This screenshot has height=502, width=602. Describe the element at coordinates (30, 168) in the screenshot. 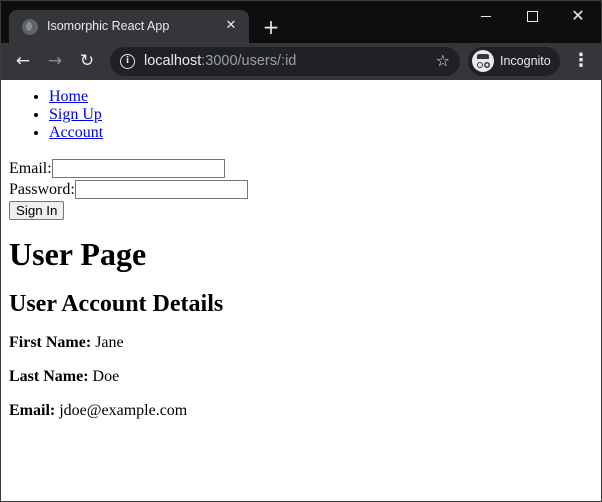

I see `email-label: Email:` at that location.